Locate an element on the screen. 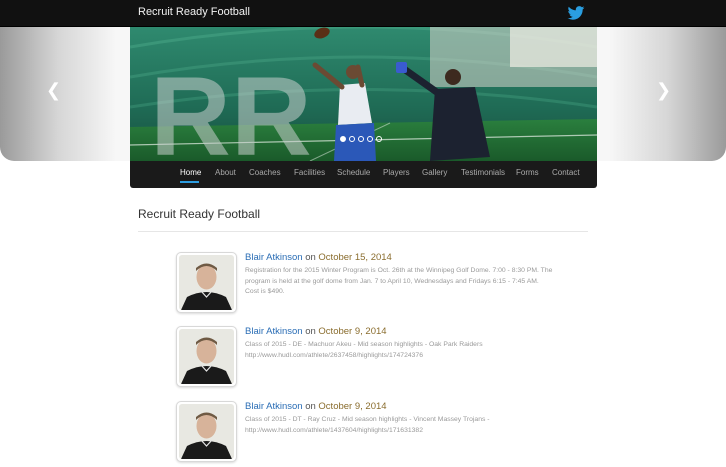 This screenshot has width=726, height=467. nav-facilities: Facilities is located at coordinates (309, 172).